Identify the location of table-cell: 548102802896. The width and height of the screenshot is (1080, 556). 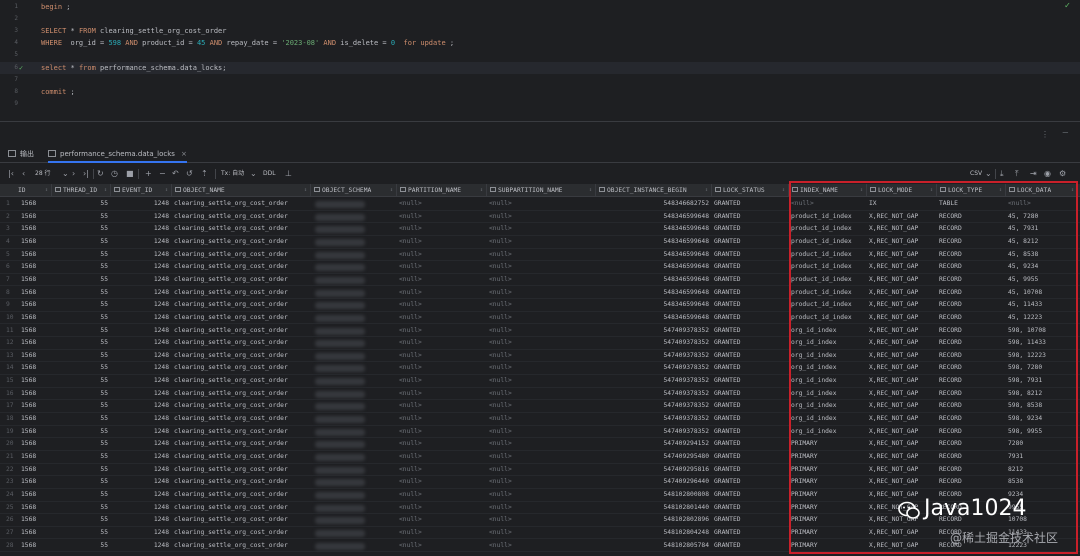
(654, 520).